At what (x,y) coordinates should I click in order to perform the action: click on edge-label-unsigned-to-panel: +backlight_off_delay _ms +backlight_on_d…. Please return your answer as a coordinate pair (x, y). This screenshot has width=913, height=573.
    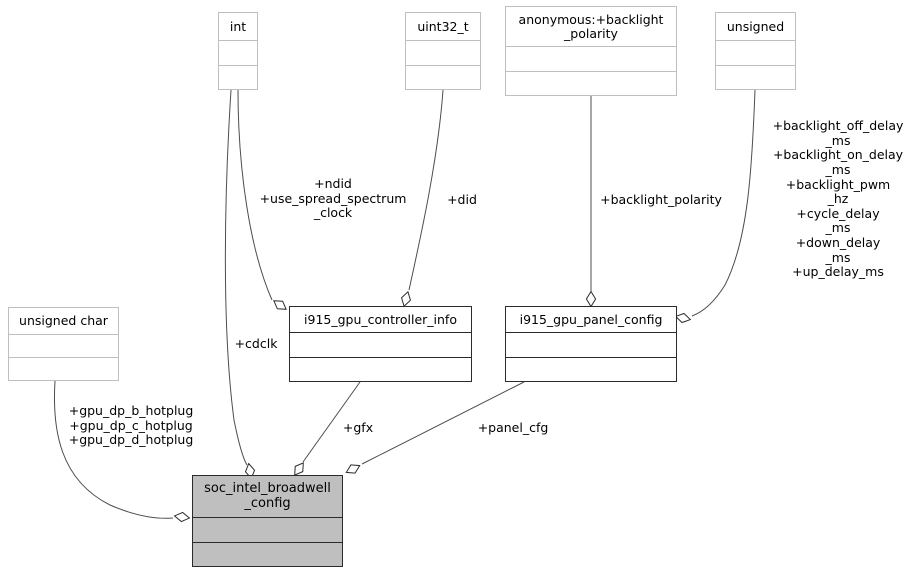
    Looking at the image, I should click on (838, 199).